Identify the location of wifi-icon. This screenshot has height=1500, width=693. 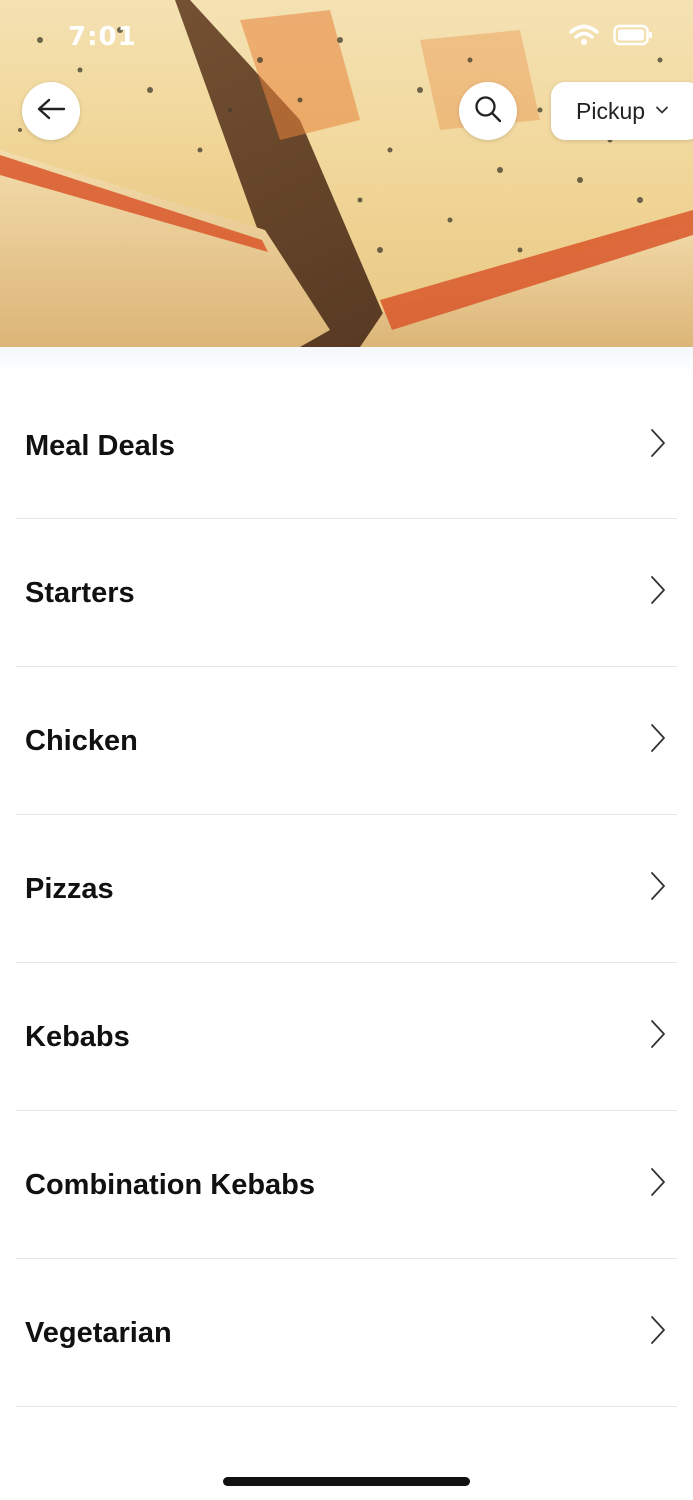
(584, 37).